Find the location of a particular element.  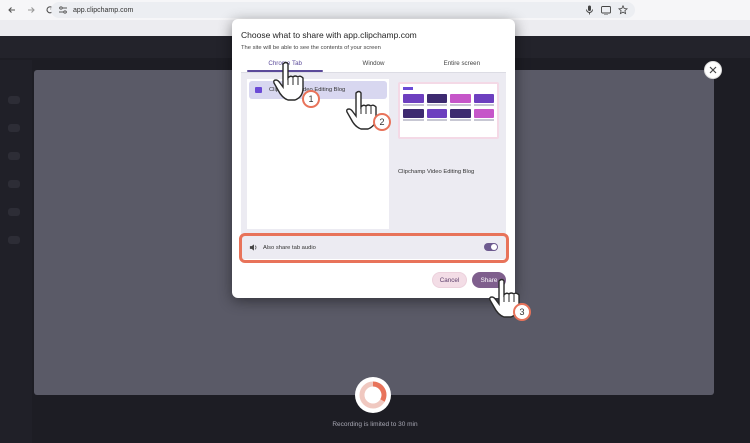

record-button is located at coordinates (373, 395).